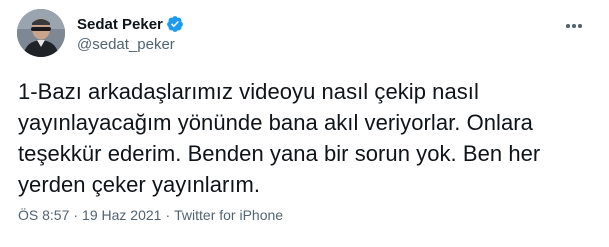 This screenshot has height=247, width=609. I want to click on verified-badge-icon, so click(175, 24).